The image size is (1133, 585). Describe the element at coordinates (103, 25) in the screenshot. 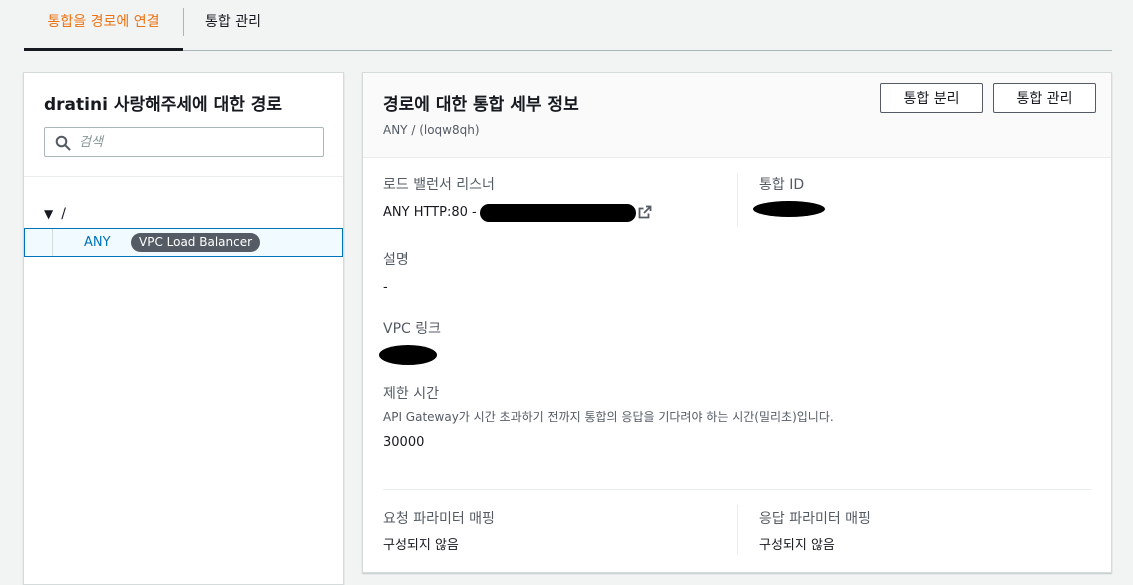

I see `tab-attach-integration: 통합을 경로에 연결` at that location.